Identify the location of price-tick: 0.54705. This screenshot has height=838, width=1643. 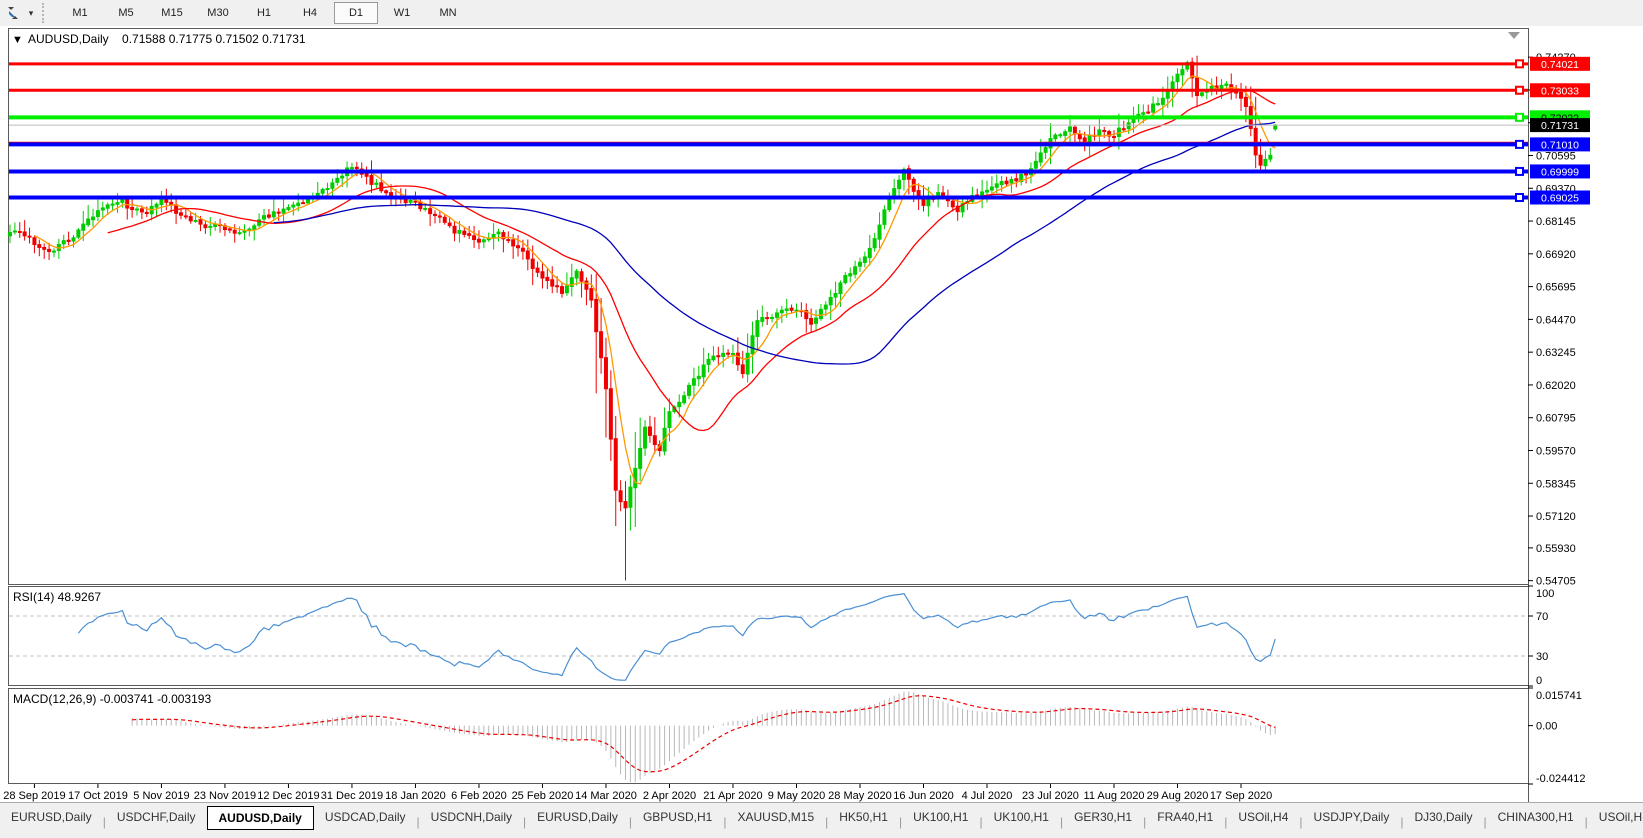
(1556, 582).